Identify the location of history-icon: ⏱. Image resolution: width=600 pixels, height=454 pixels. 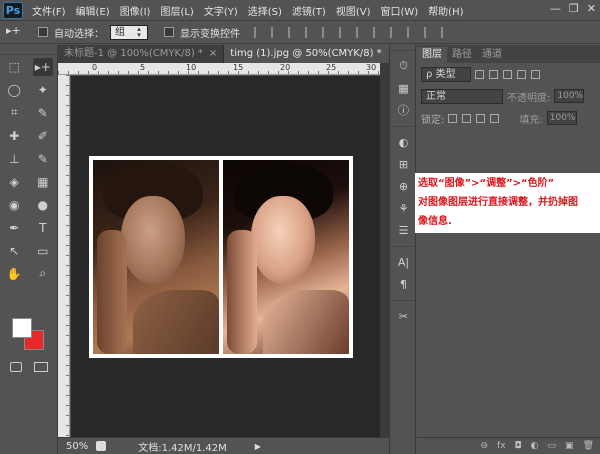
(403, 66).